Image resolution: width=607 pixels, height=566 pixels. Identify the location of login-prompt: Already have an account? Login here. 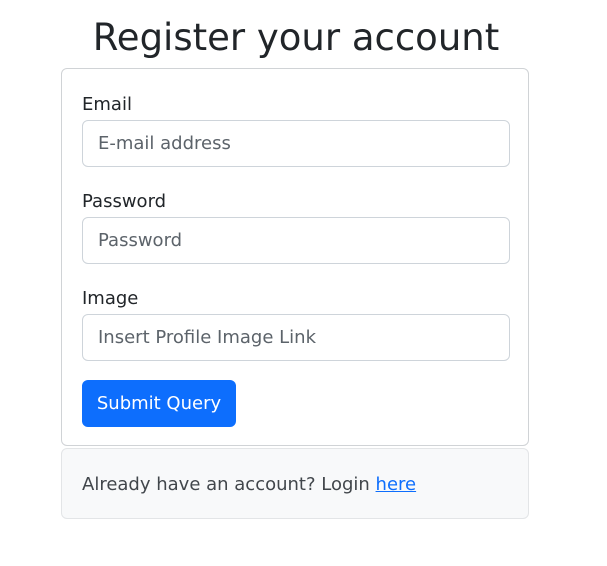
(249, 485).